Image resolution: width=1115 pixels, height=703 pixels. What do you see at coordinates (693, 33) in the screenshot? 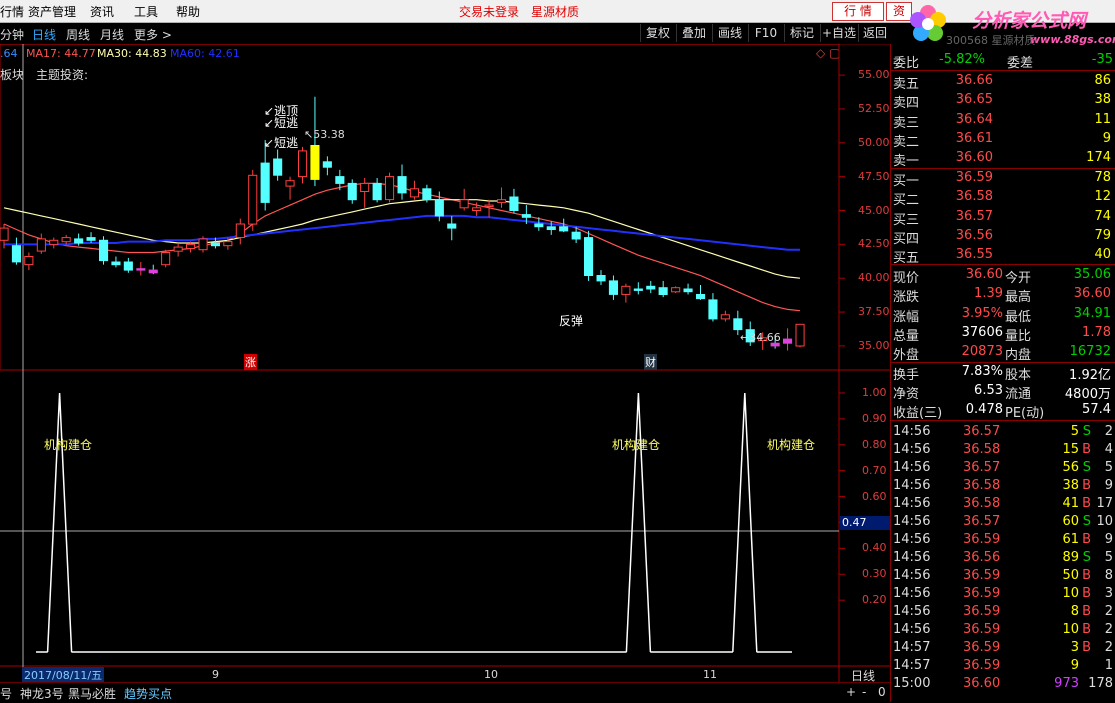
I see `overlay-button: 叠加` at bounding box center [693, 33].